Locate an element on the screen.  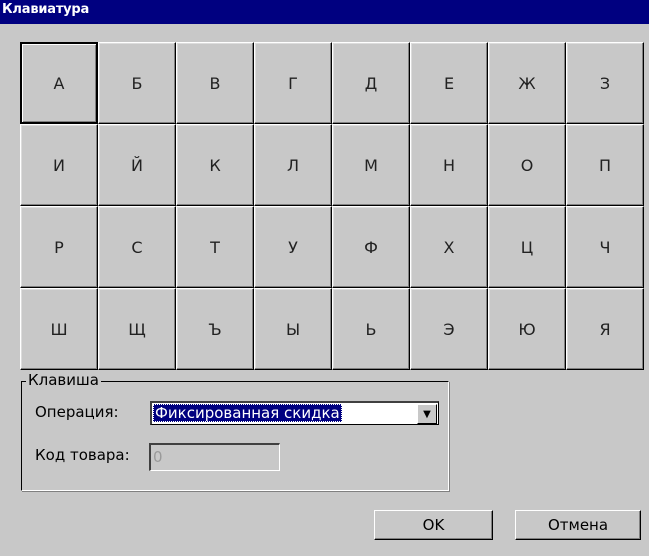
key-button: Г is located at coordinates (293, 83).